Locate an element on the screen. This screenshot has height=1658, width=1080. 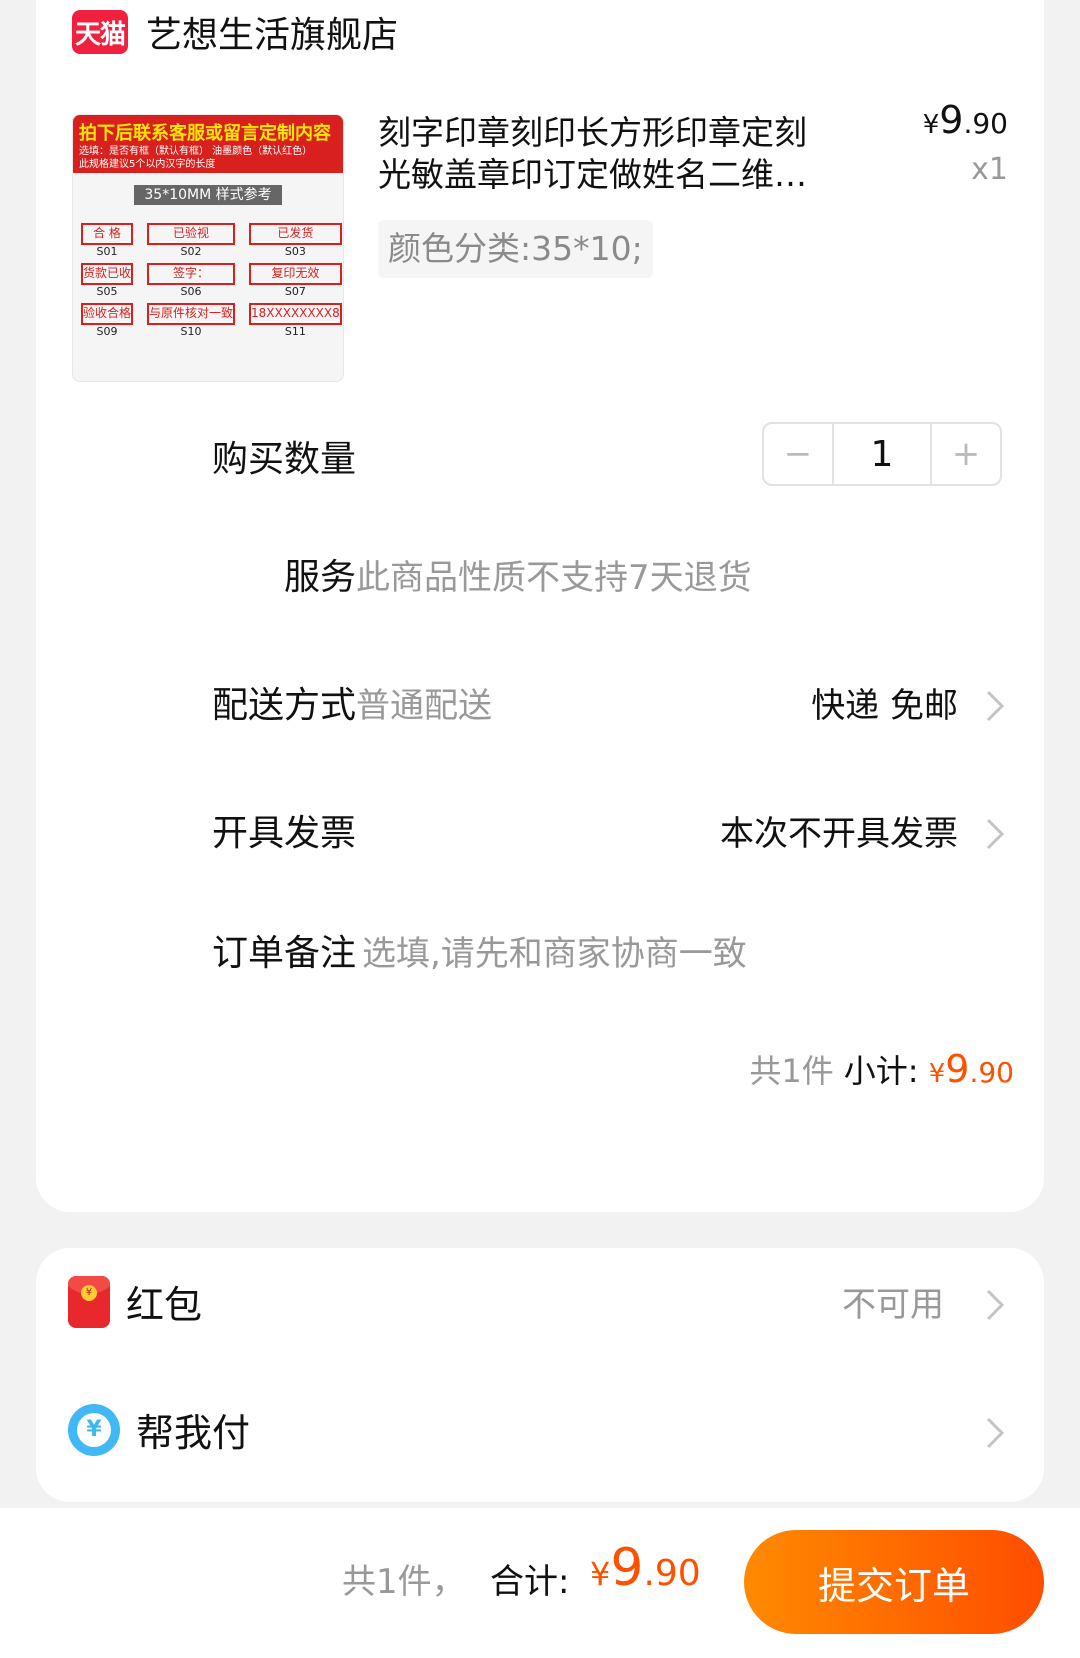
checkout-bar: 共1件， 合计: ¥9.90 提交订单 is located at coordinates (540, 1583).